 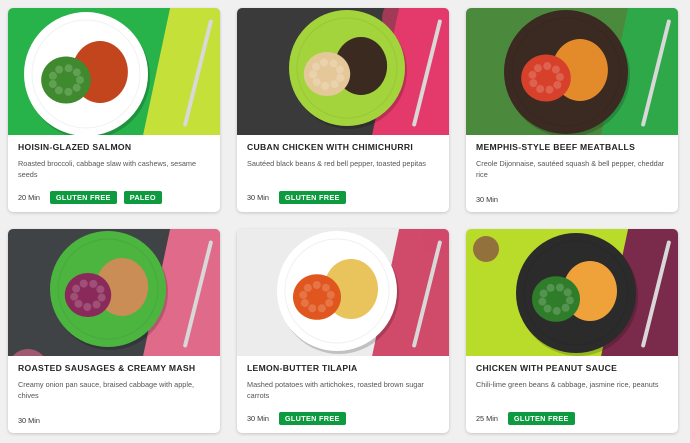 I want to click on recipe-title: Memphis-Style Beef Meatballs, so click(x=572, y=147).